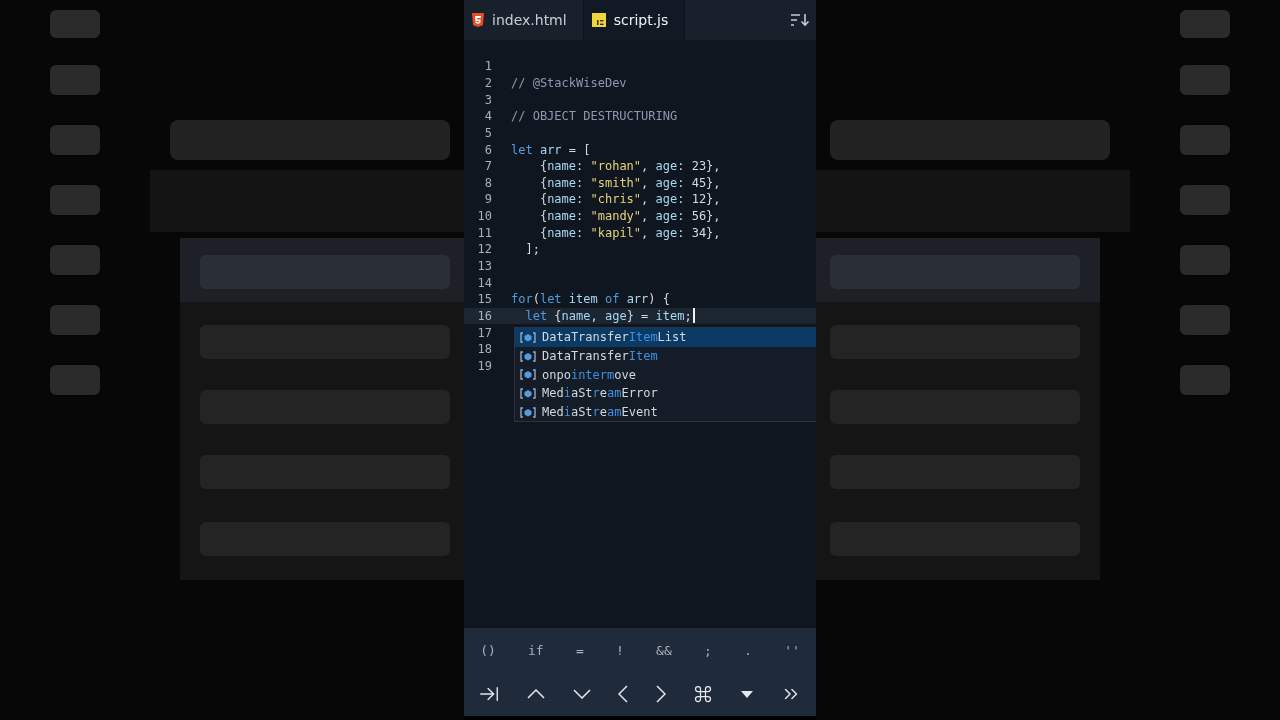  I want to click on code-line: // @StackWiseDev, so click(569, 82).